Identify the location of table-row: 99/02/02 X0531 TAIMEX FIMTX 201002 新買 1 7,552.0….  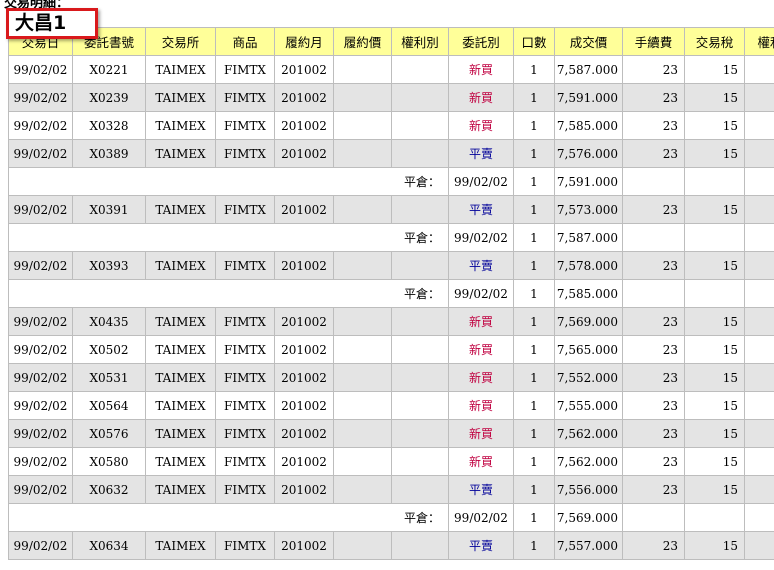
(391, 377).